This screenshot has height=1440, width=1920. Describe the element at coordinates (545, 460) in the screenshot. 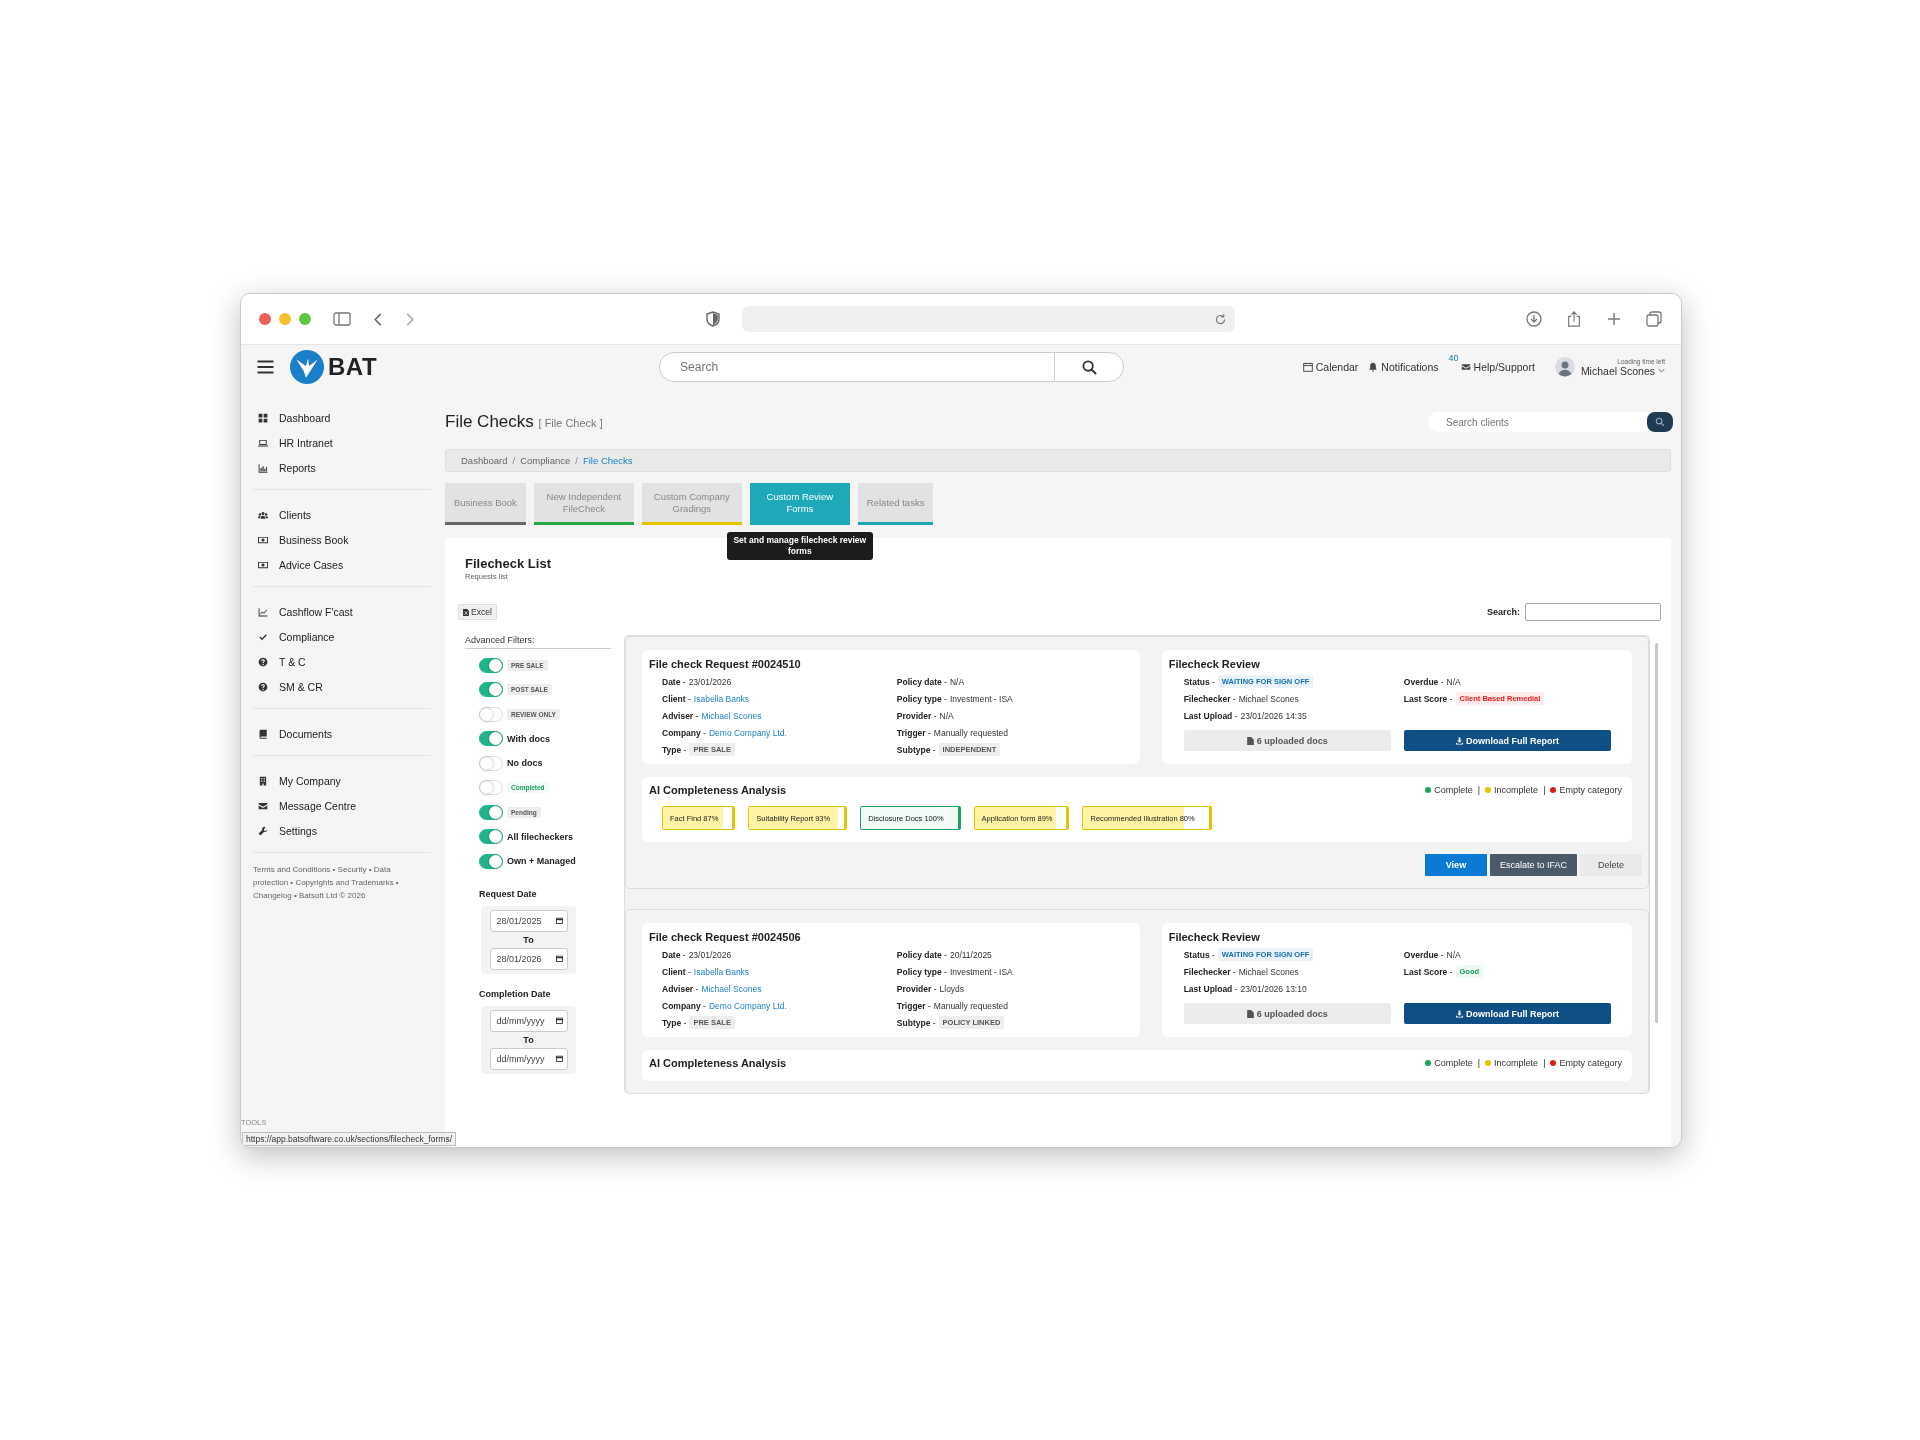

I see `breadcrumb-link: Compliance` at that location.